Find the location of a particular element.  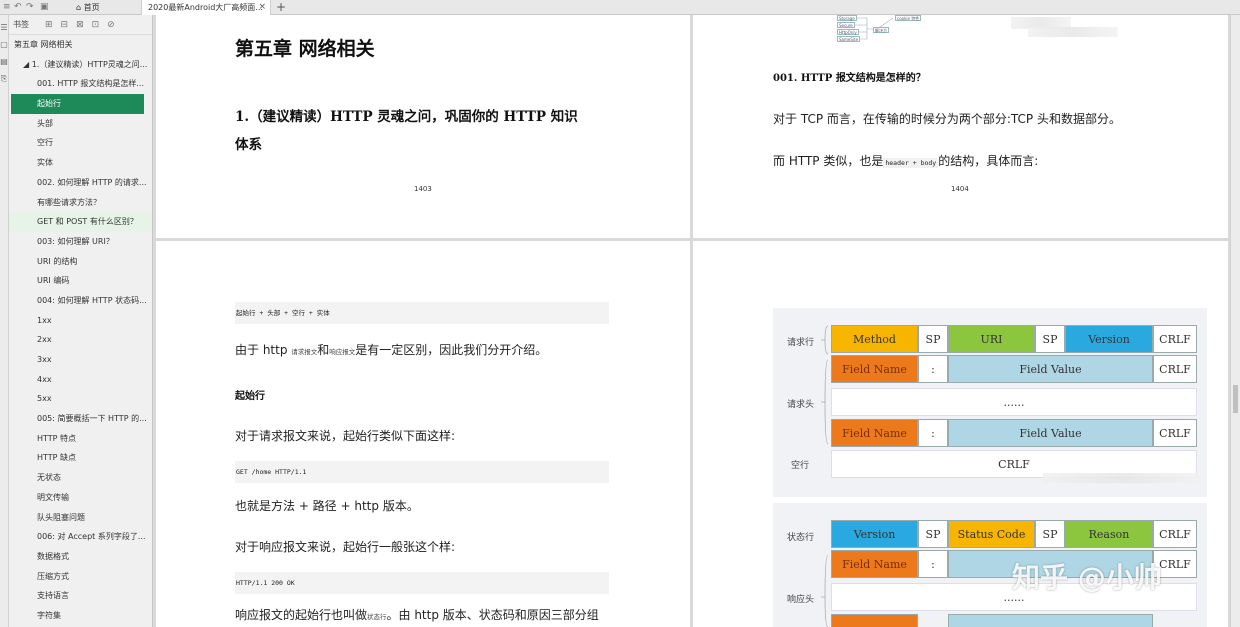

sidebar-item: GET 和 POST 有什么区别？ is located at coordinates (80, 222).